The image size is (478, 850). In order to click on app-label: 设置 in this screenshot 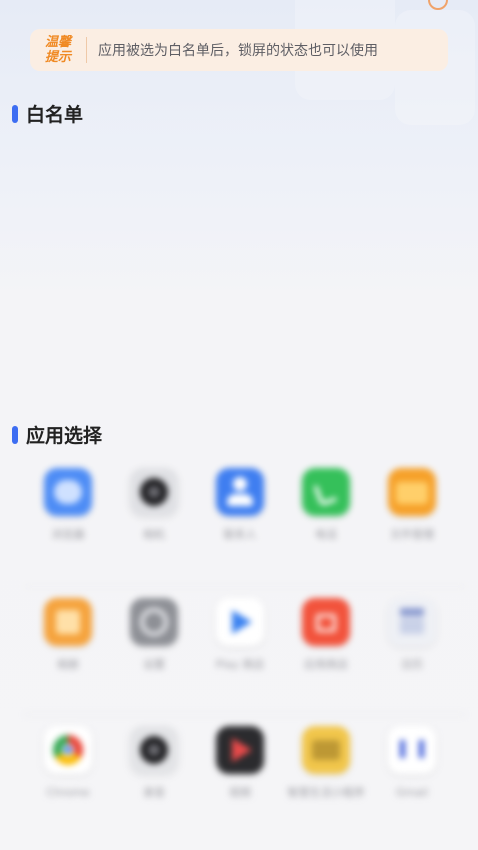, I will do `click(154, 664)`.